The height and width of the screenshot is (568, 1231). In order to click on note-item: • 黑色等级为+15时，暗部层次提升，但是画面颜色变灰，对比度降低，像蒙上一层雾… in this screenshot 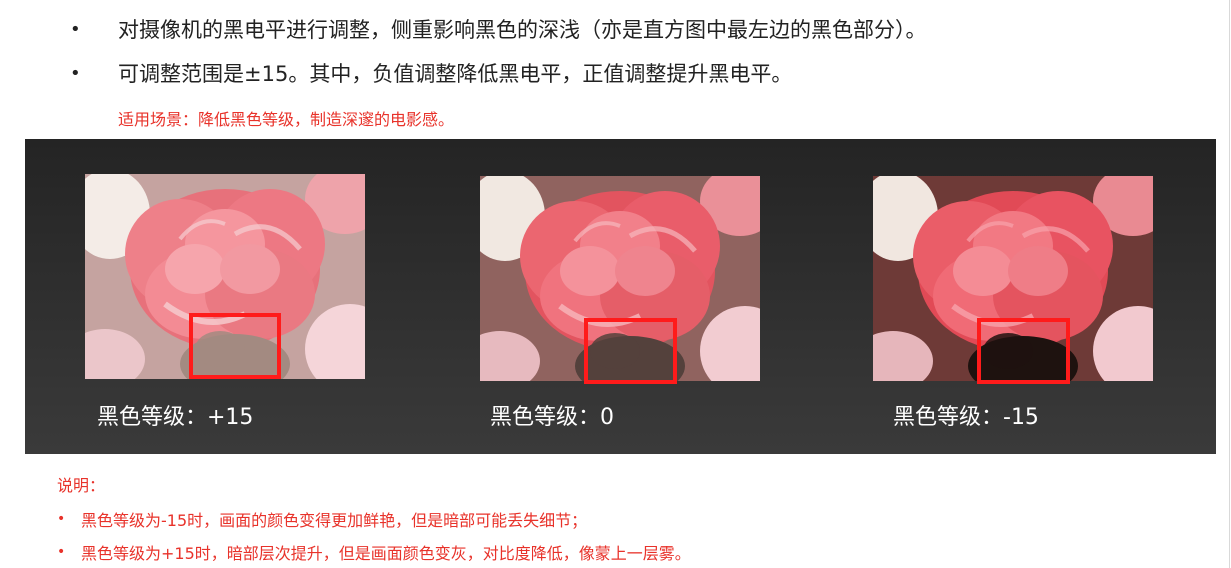, I will do `click(374, 552)`.